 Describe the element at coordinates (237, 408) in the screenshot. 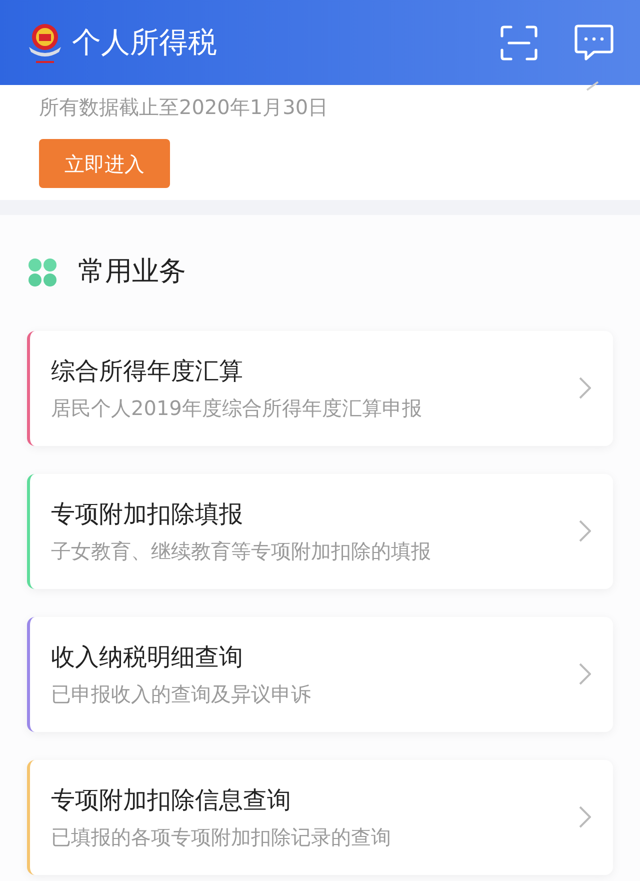

I see `service-description: 居民个人2019年度综合所得年度汇算申报` at that location.